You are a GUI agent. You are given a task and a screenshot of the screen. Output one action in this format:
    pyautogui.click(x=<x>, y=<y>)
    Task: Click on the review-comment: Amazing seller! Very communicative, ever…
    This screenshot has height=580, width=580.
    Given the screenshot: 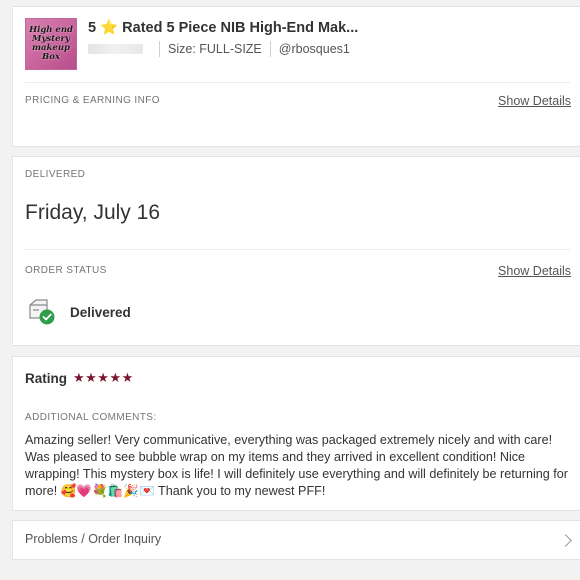 What is the action you would take?
    pyautogui.click(x=296, y=465)
    